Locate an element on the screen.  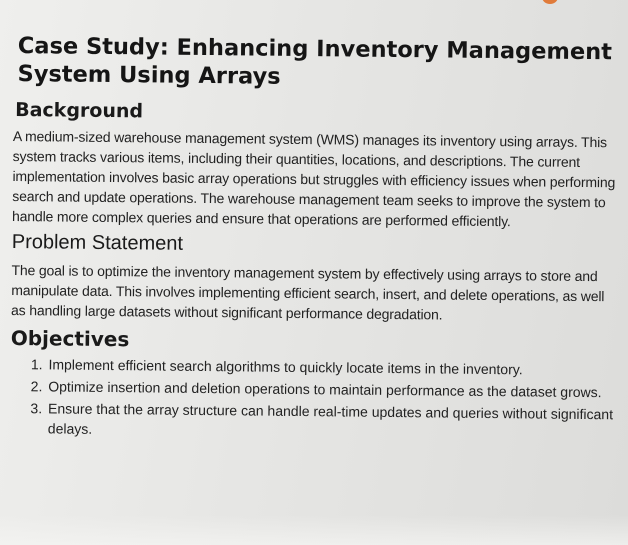
objectives-heading: Objectives is located at coordinates (70, 338).